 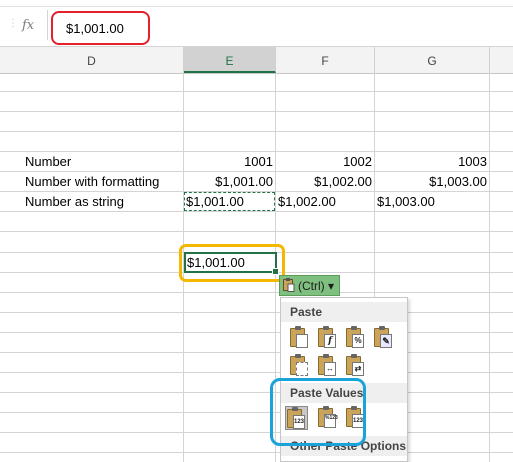 I want to click on cell-label-number: Number, so click(x=48, y=162).